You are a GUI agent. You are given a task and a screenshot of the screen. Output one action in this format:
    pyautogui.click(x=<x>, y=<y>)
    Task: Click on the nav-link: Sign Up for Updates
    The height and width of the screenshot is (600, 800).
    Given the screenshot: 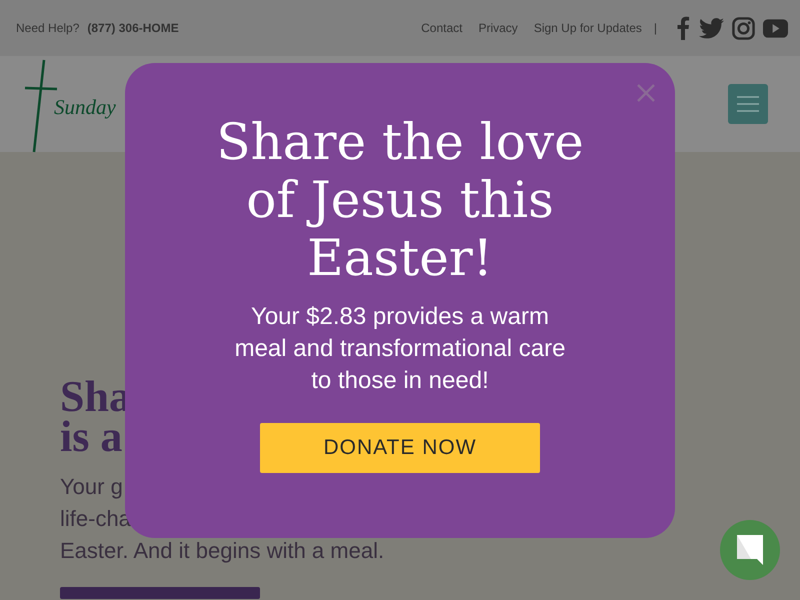 What is the action you would take?
    pyautogui.click(x=588, y=28)
    